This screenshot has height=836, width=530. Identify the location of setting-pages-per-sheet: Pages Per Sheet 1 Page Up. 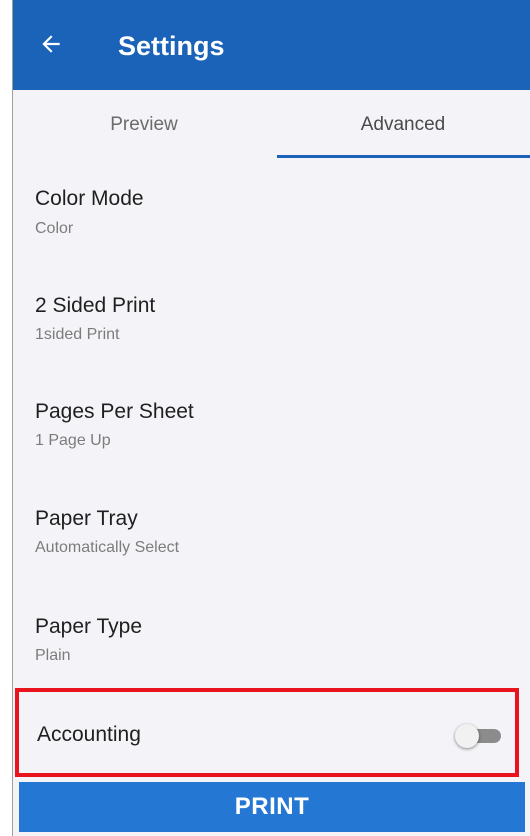
(271, 425).